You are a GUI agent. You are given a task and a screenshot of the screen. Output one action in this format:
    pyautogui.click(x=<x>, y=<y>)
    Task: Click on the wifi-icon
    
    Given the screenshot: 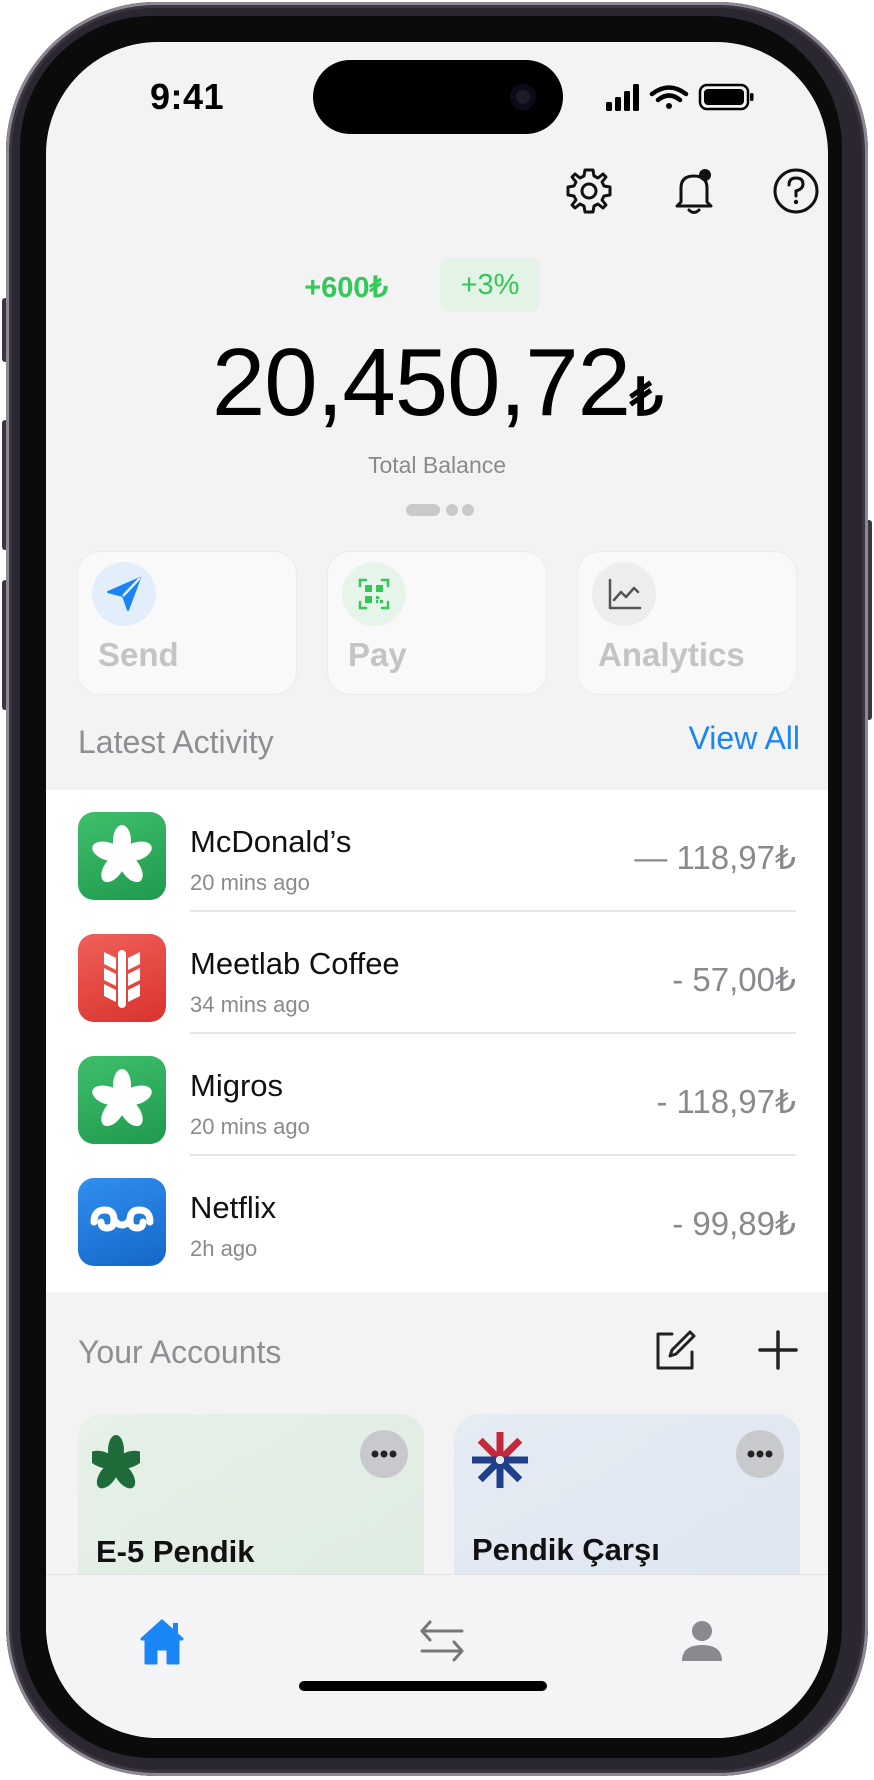 What is the action you would take?
    pyautogui.click(x=669, y=97)
    